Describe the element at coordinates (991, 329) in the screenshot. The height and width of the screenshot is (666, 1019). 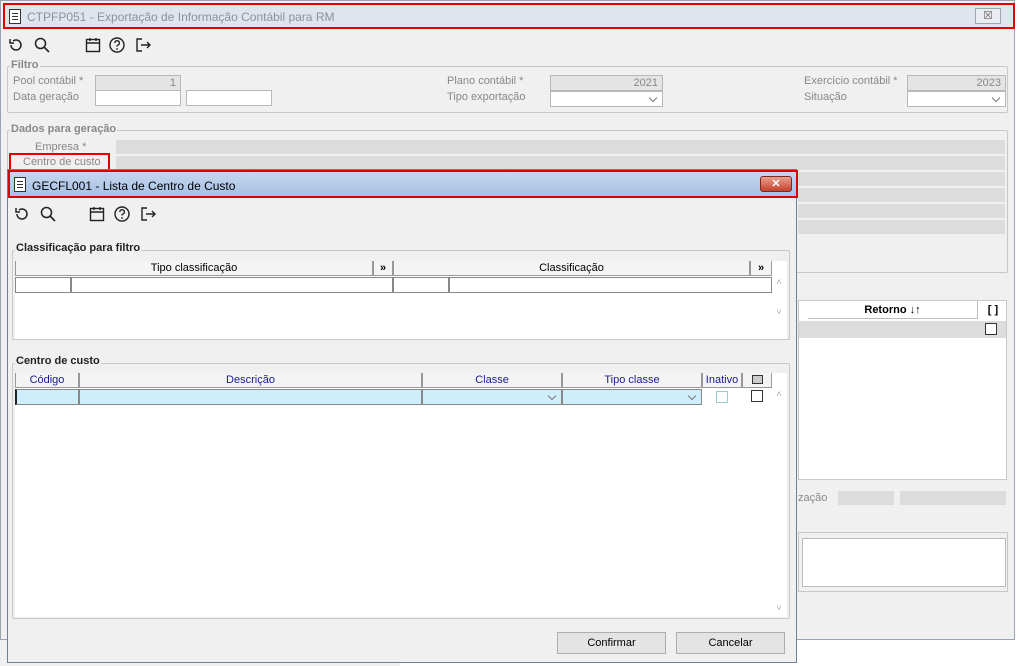
I see `result-row-checkbox` at that location.